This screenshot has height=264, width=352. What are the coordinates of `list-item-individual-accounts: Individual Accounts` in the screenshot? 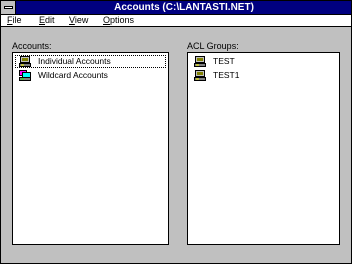 It's located at (90, 61).